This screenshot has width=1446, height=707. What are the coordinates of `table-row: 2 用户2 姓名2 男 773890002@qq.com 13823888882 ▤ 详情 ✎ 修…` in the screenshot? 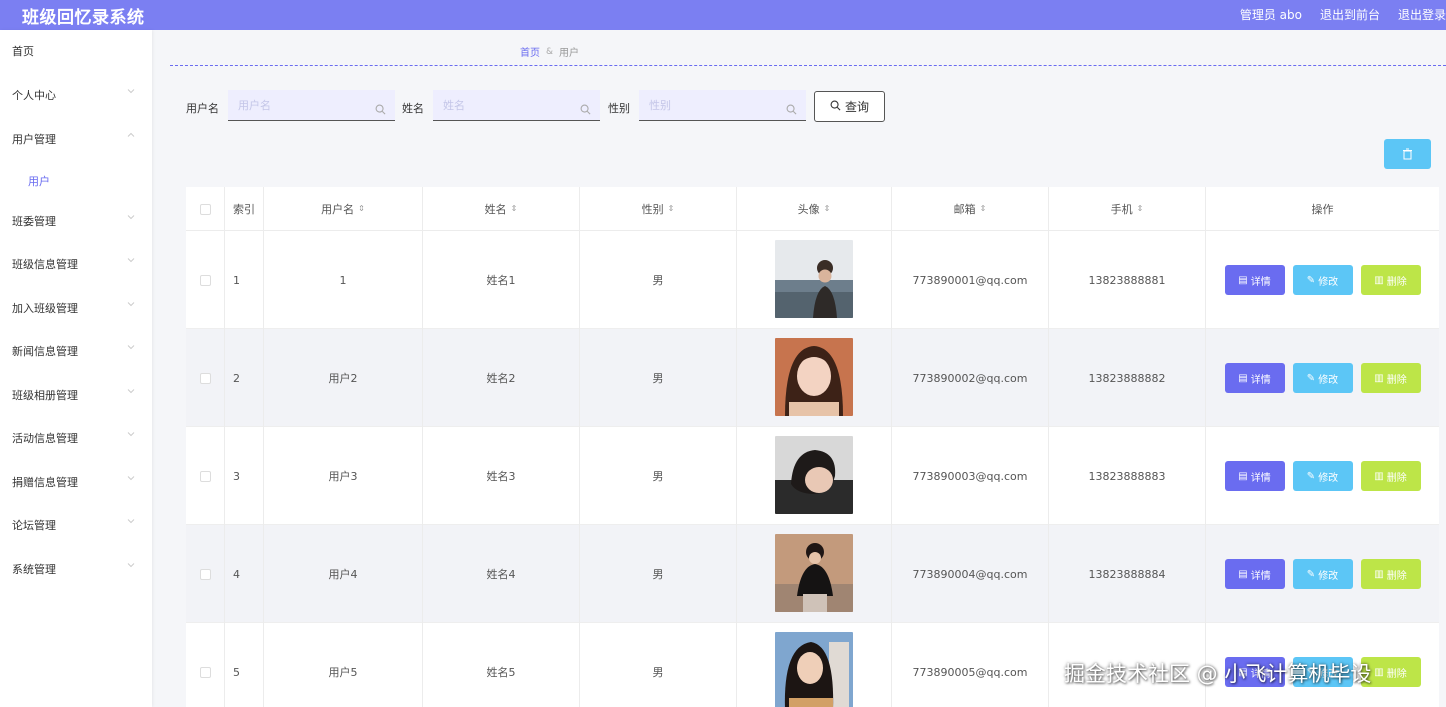 It's located at (812, 378).